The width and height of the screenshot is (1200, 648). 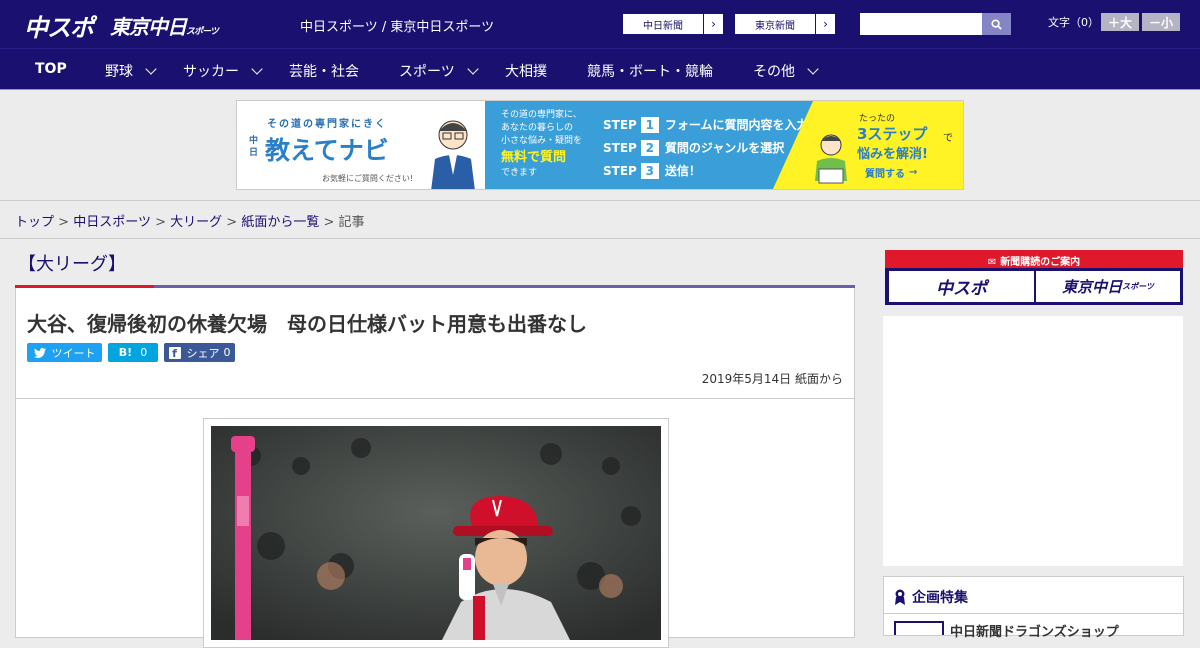 What do you see at coordinates (144, 352) in the screenshot?
I see `hatena-count: 0` at bounding box center [144, 352].